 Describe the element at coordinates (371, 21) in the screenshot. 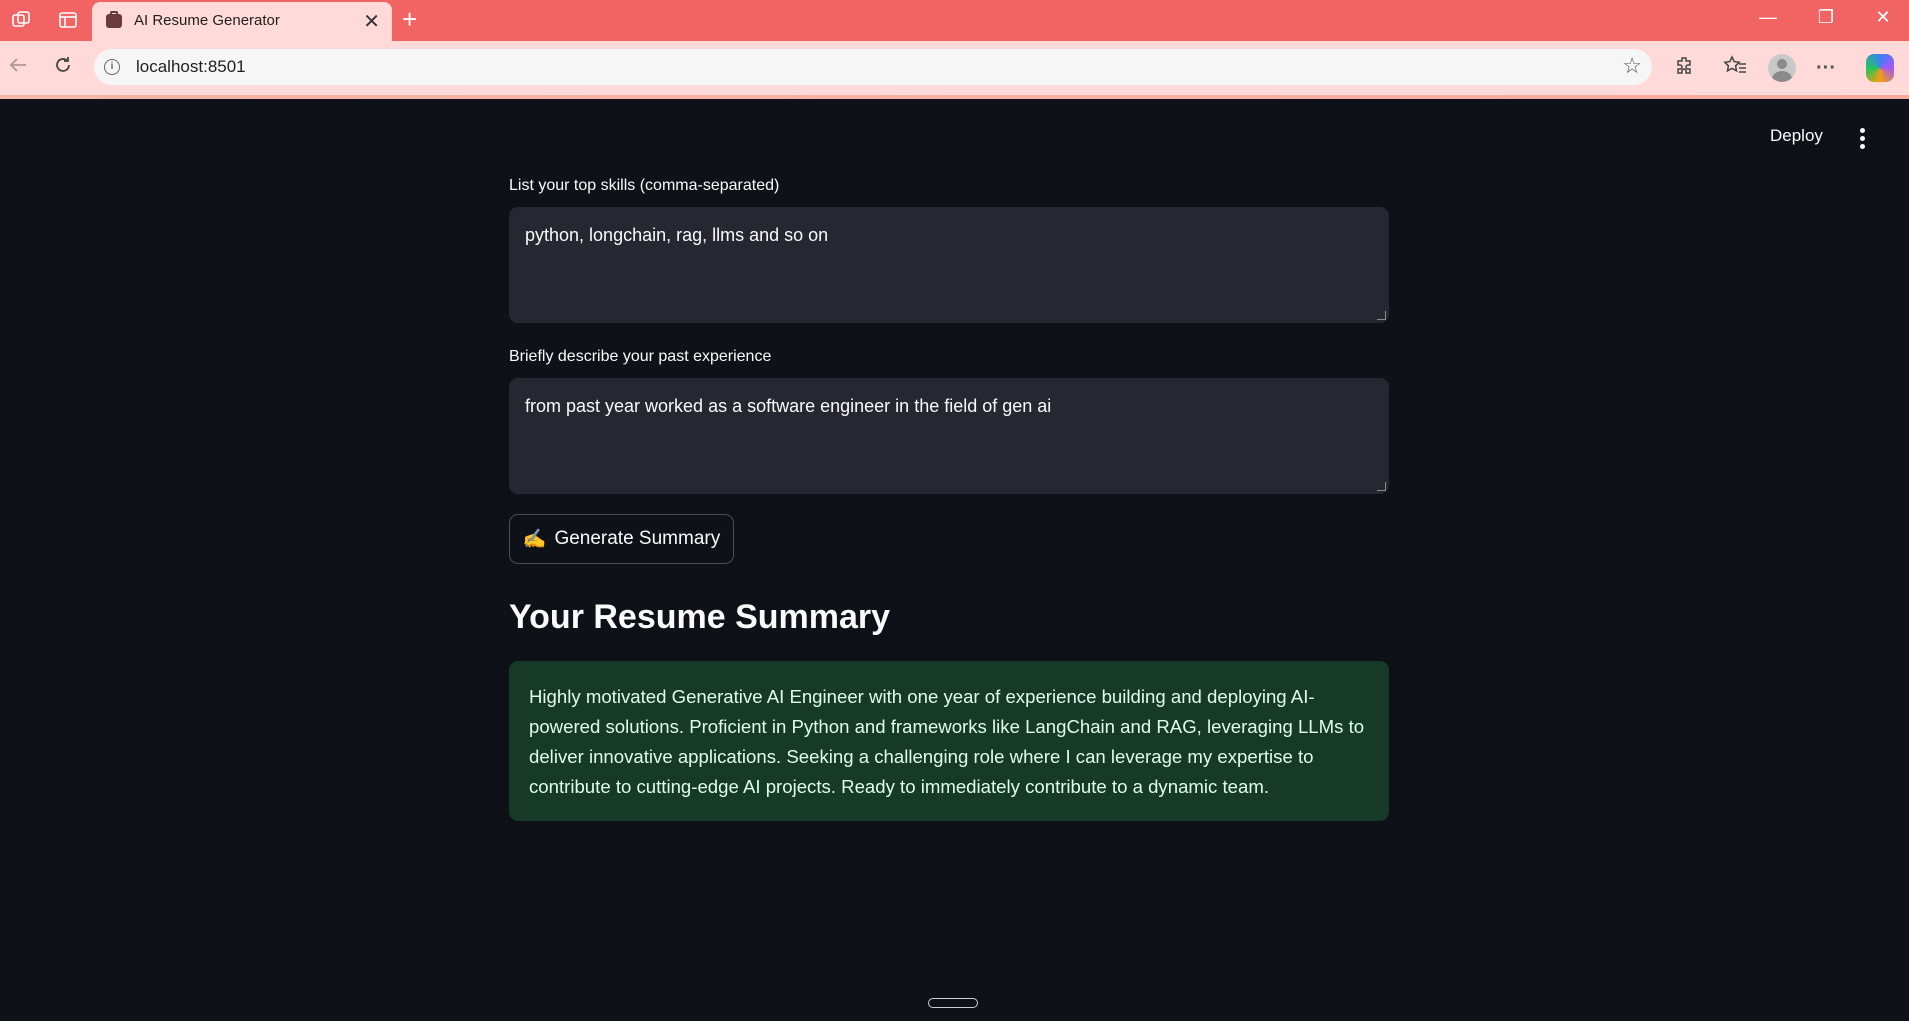

I see `tab-close-icon: ✕` at that location.